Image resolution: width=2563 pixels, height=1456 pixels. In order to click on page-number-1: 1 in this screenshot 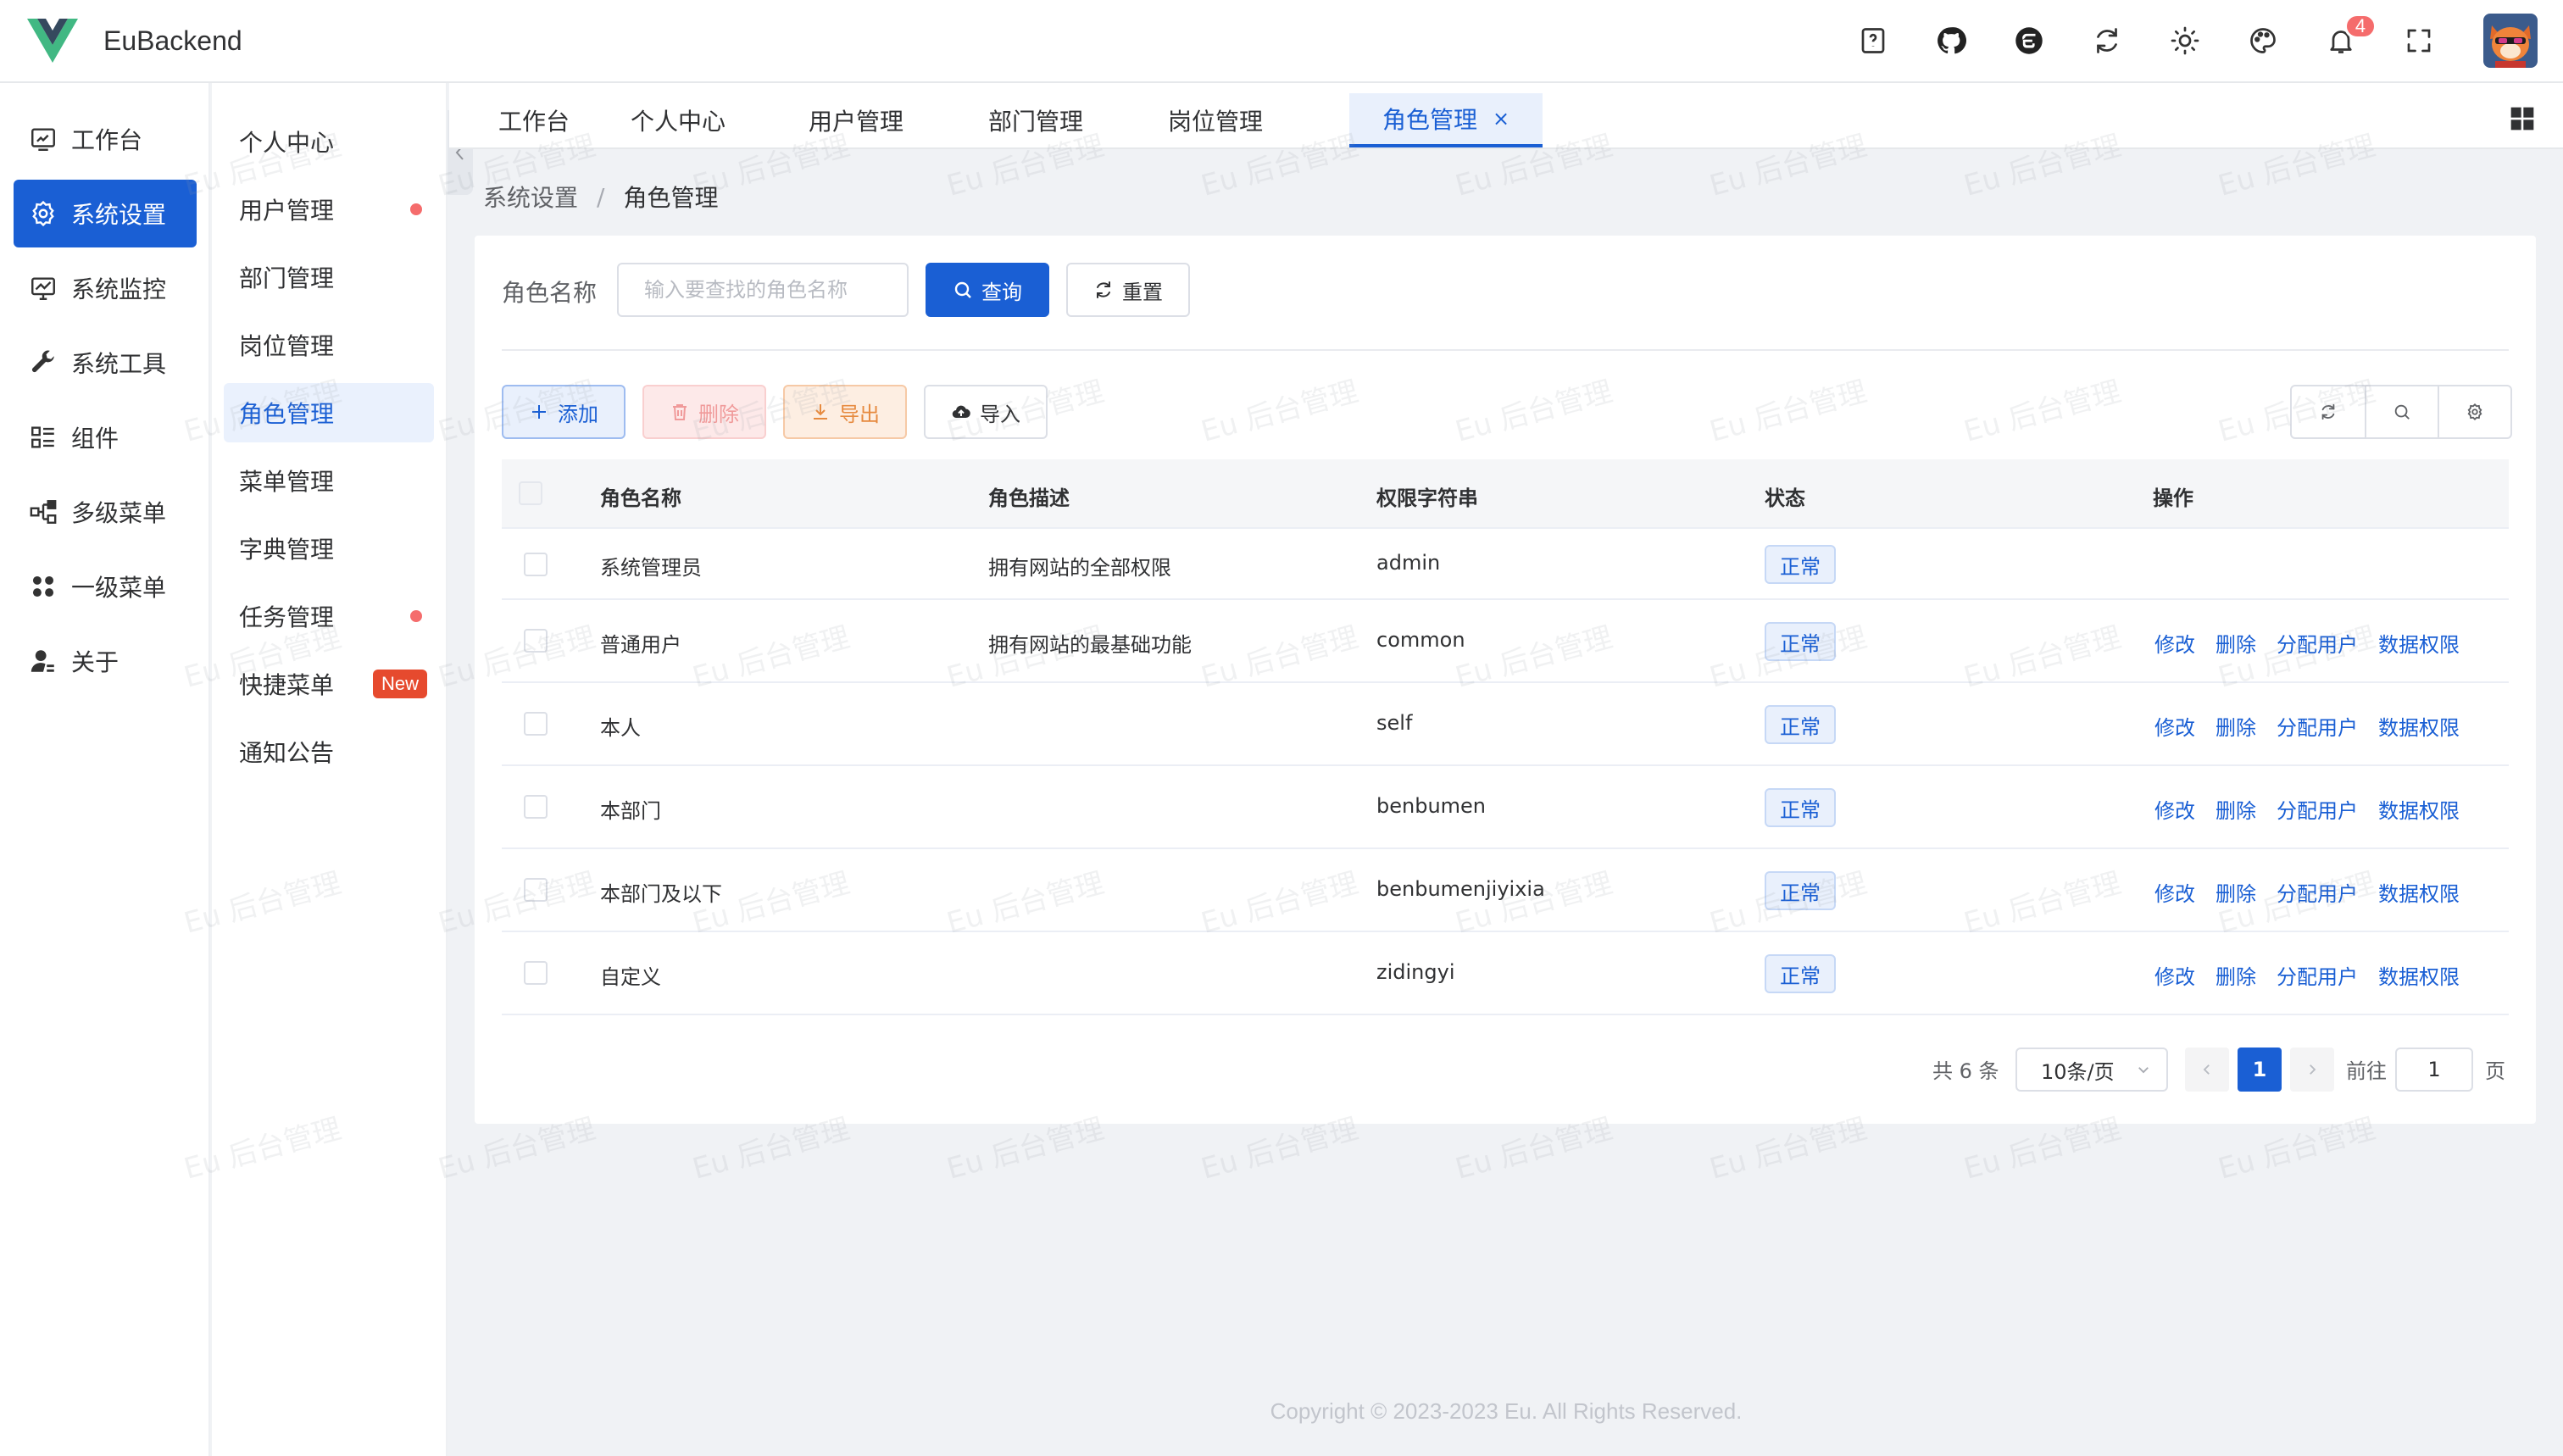, I will do `click(2260, 1070)`.